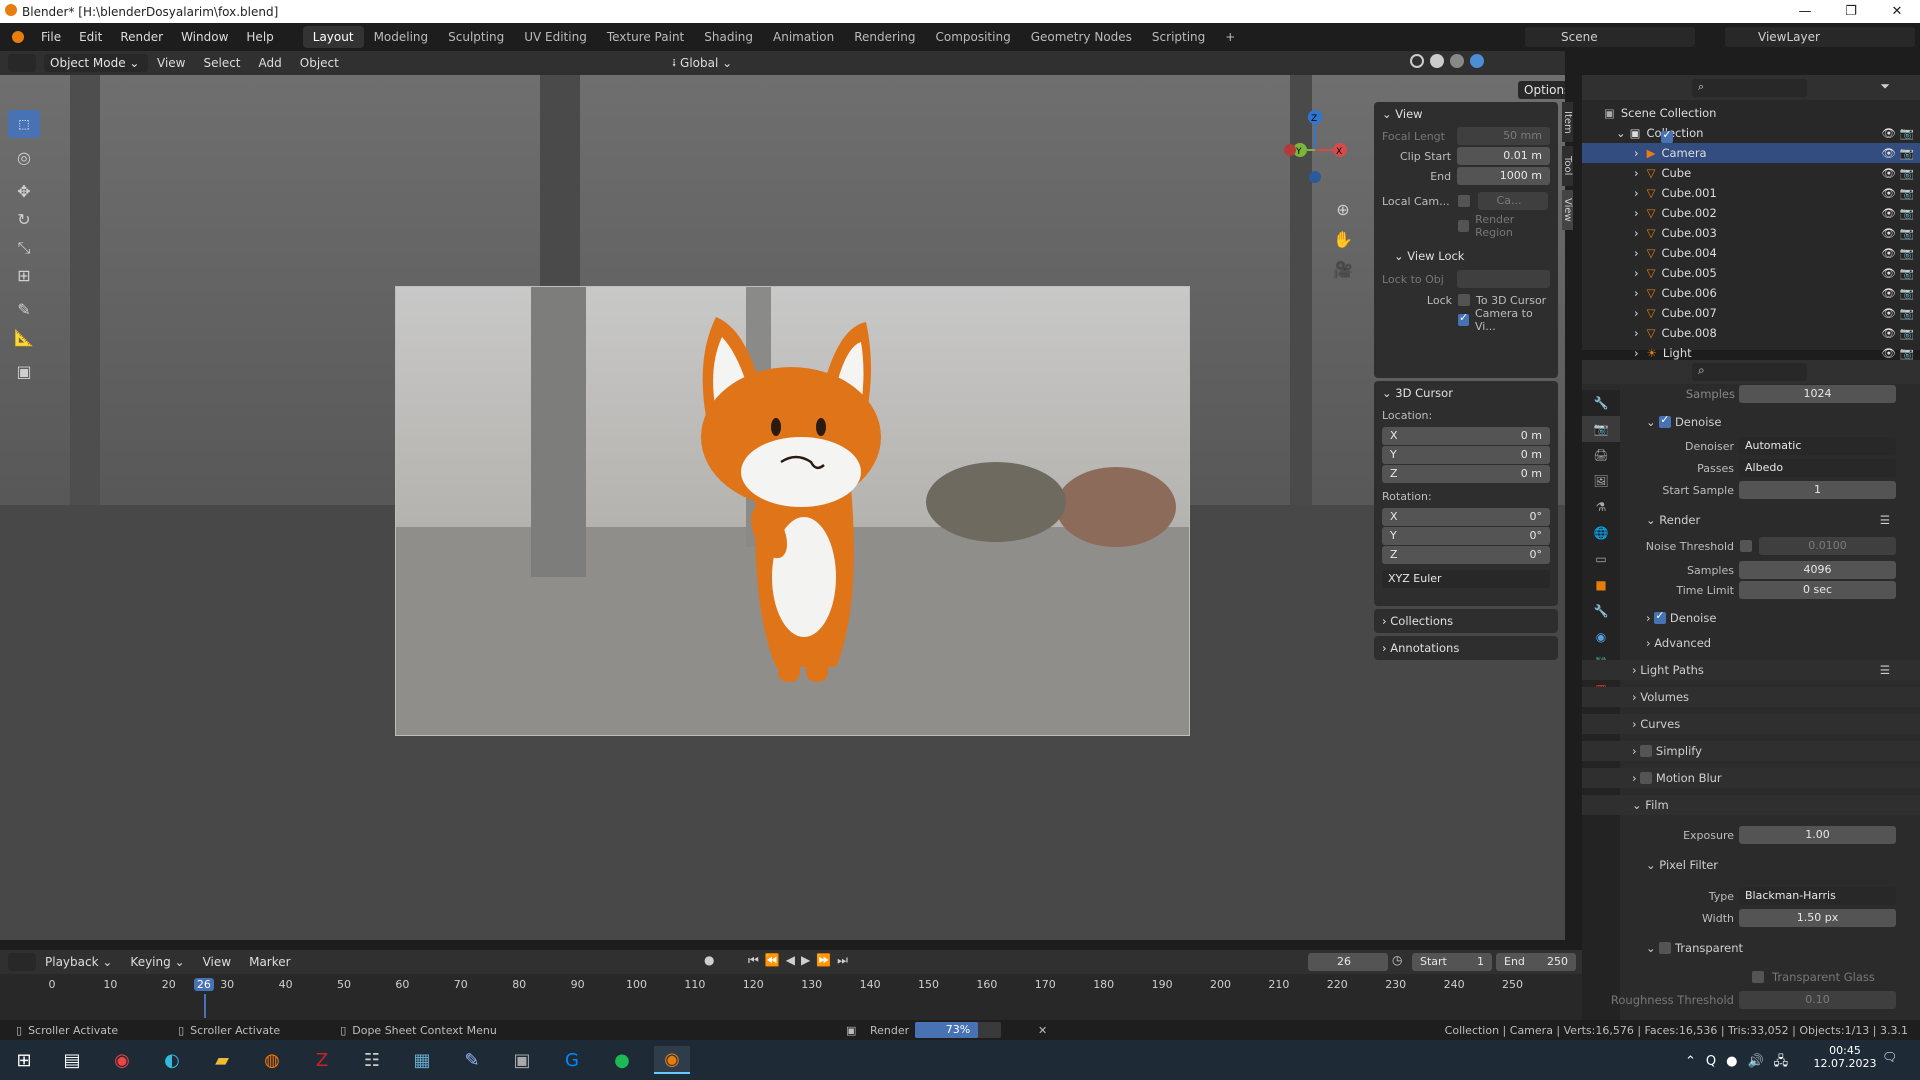 The width and height of the screenshot is (1920, 1080). Describe the element at coordinates (1851, 11) in the screenshot. I see `maximize-button: ❐` at that location.